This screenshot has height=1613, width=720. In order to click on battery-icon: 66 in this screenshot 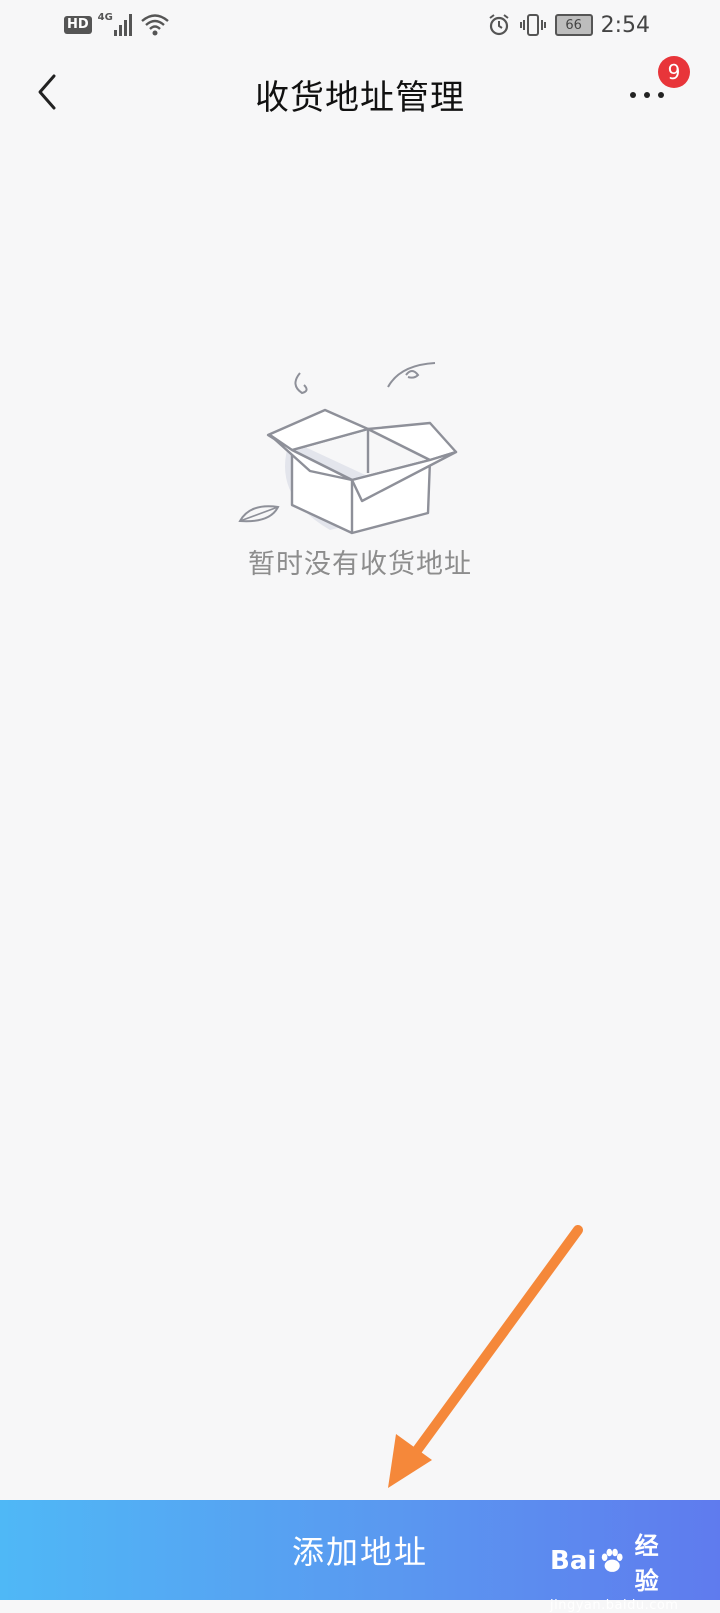, I will do `click(573, 25)`.